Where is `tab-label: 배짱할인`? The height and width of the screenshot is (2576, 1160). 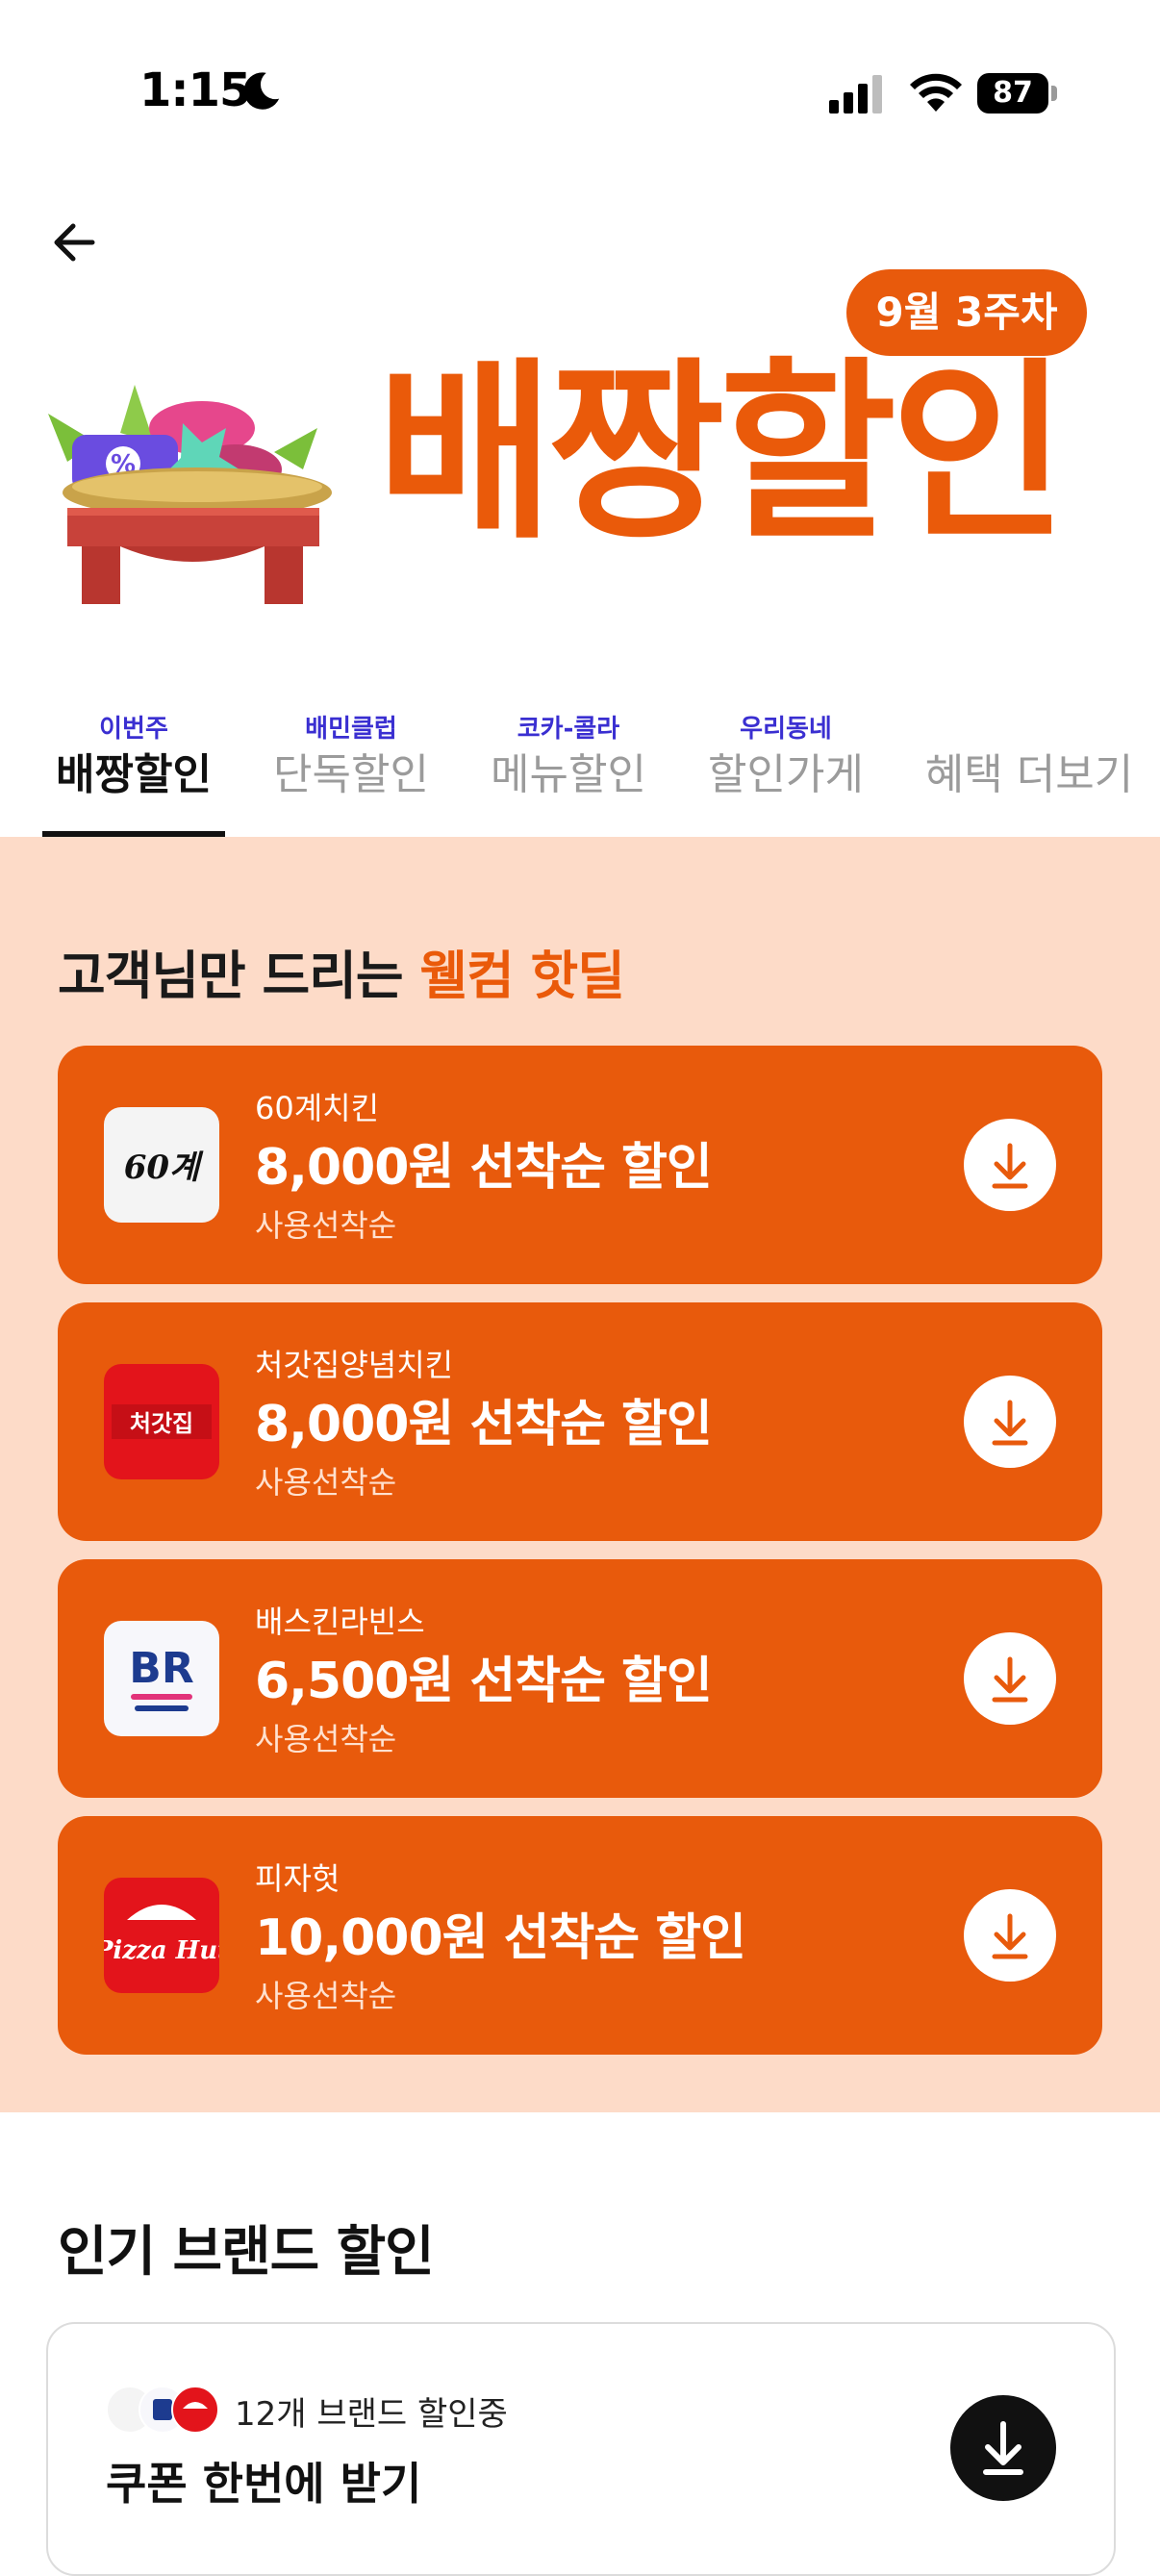 tab-label: 배짱할인 is located at coordinates (134, 775).